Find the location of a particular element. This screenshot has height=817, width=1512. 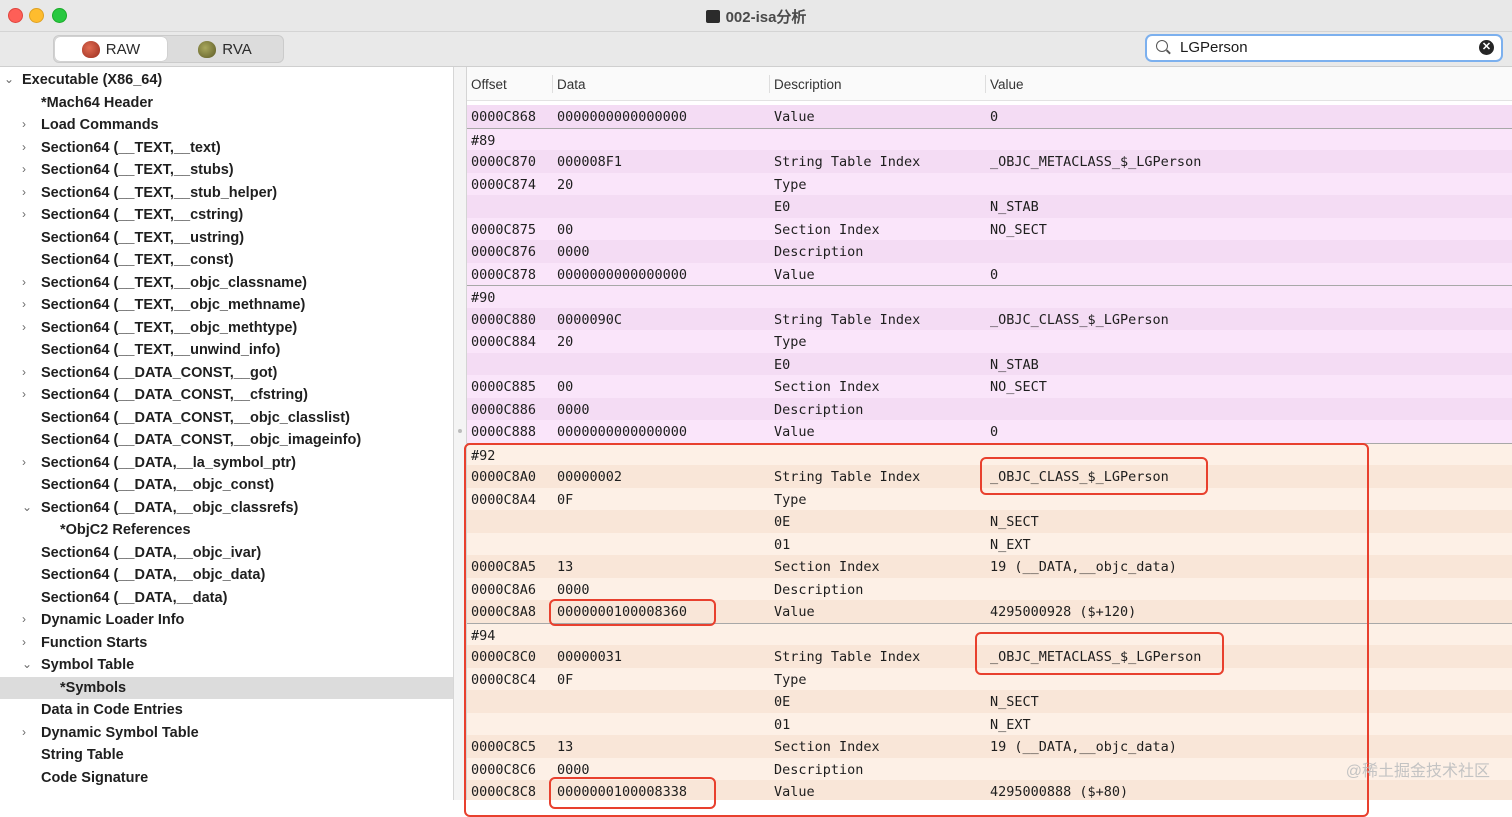

table-row: 0000C8C4 0F Type is located at coordinates (989, 678).